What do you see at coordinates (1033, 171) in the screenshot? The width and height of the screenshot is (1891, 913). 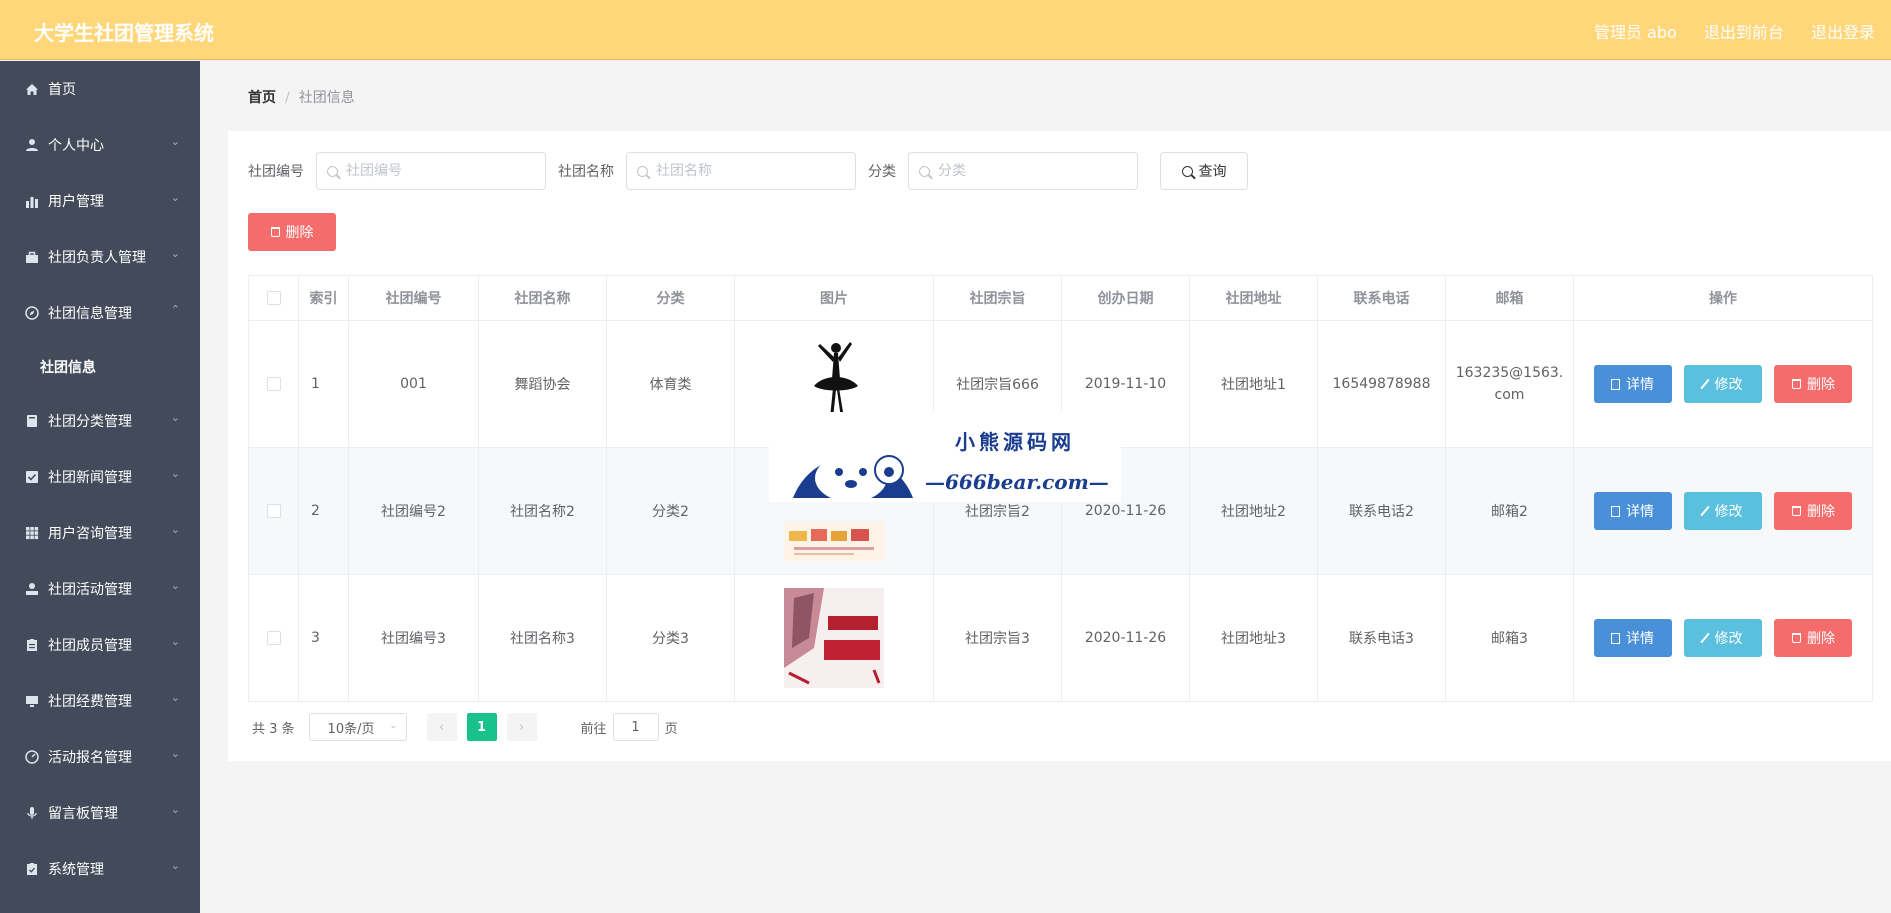 I see `search-category-input` at bounding box center [1033, 171].